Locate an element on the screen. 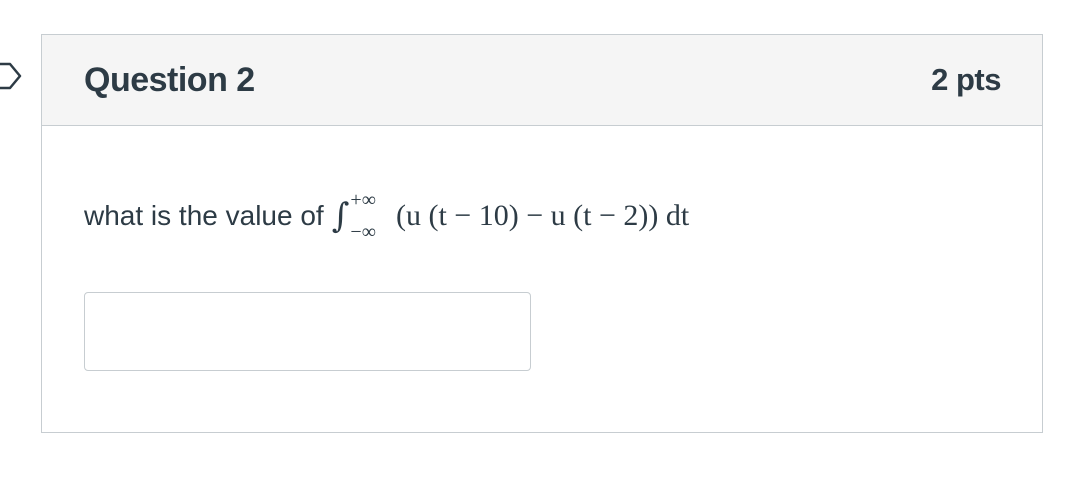 The width and height of the screenshot is (1090, 482). question-title: Question 2 is located at coordinates (169, 79).